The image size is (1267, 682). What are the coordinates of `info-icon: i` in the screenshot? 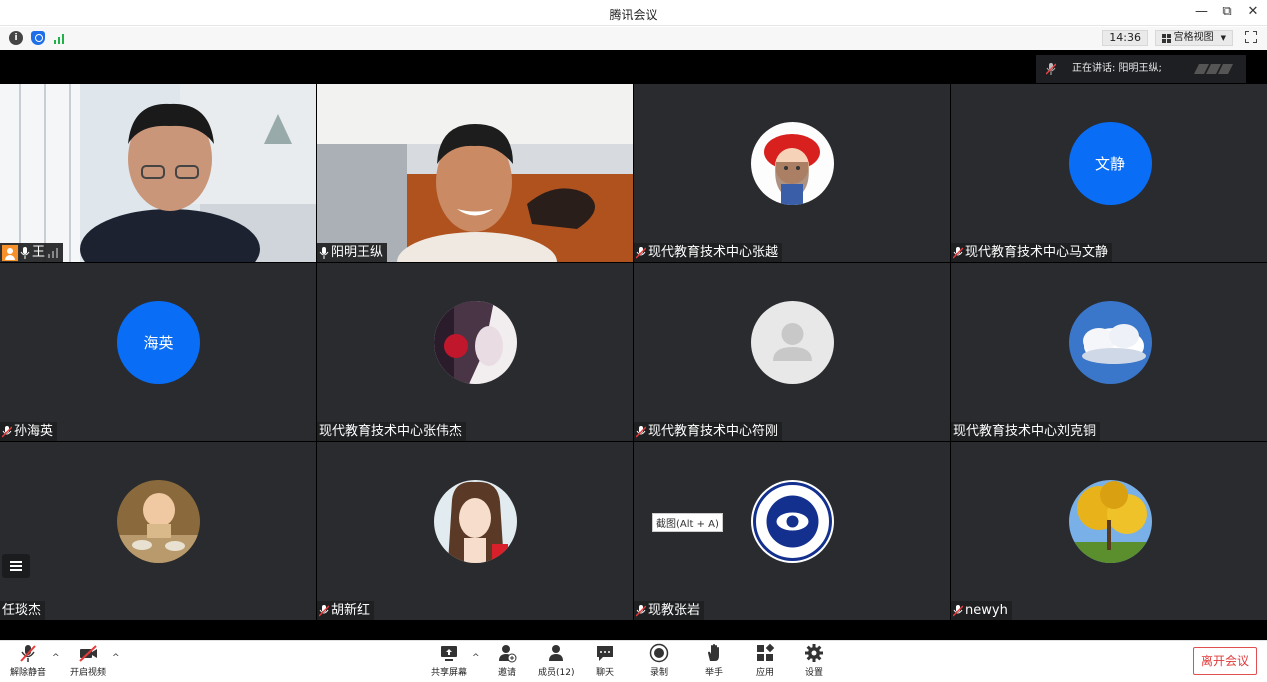 It's located at (16, 38).